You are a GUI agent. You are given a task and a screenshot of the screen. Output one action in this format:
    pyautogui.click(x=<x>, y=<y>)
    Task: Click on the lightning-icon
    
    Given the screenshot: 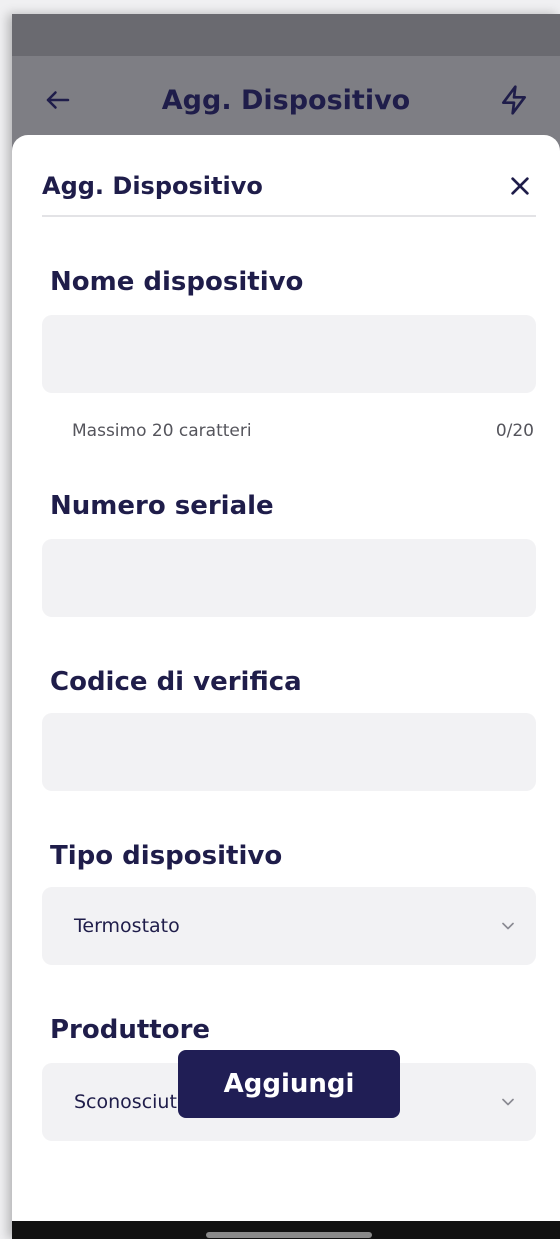 What is the action you would take?
    pyautogui.click(x=514, y=100)
    